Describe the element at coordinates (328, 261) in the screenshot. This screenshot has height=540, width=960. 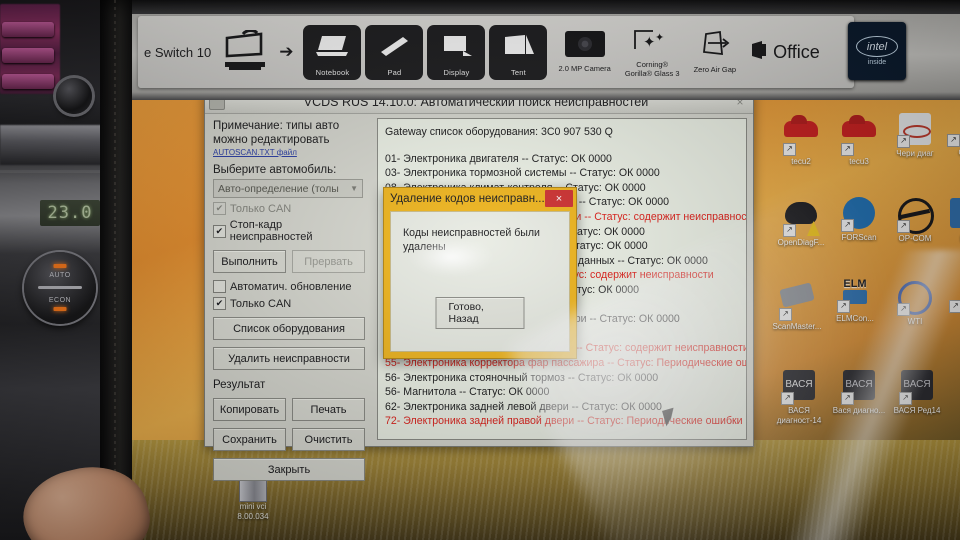
I see `abort-button: Прервать` at that location.